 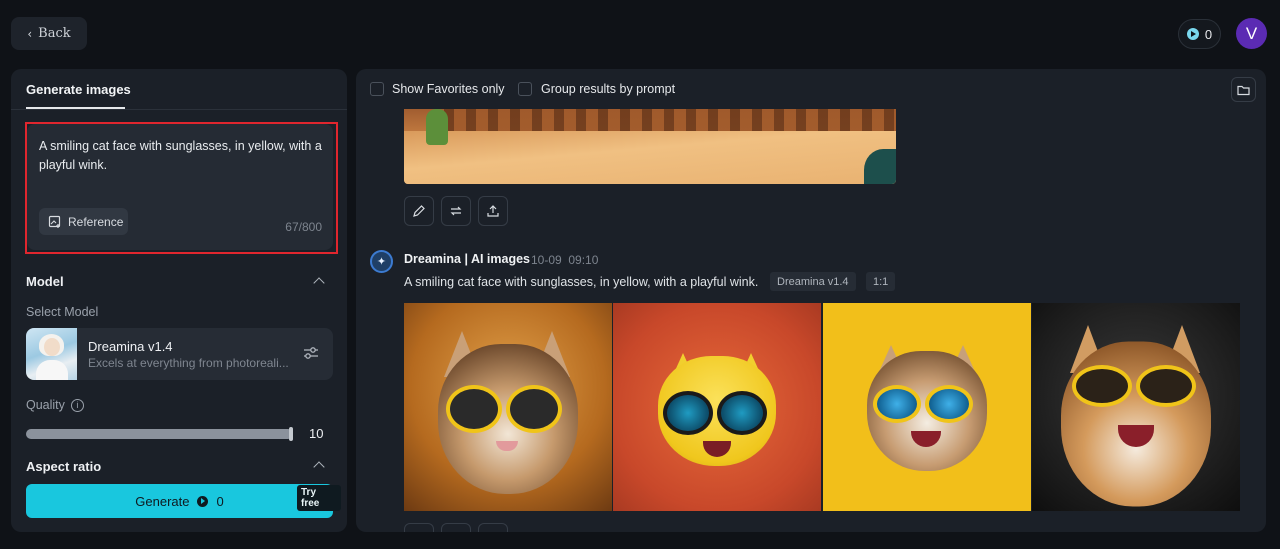 I want to click on dreamina-logo-icon: ✦, so click(x=381, y=261).